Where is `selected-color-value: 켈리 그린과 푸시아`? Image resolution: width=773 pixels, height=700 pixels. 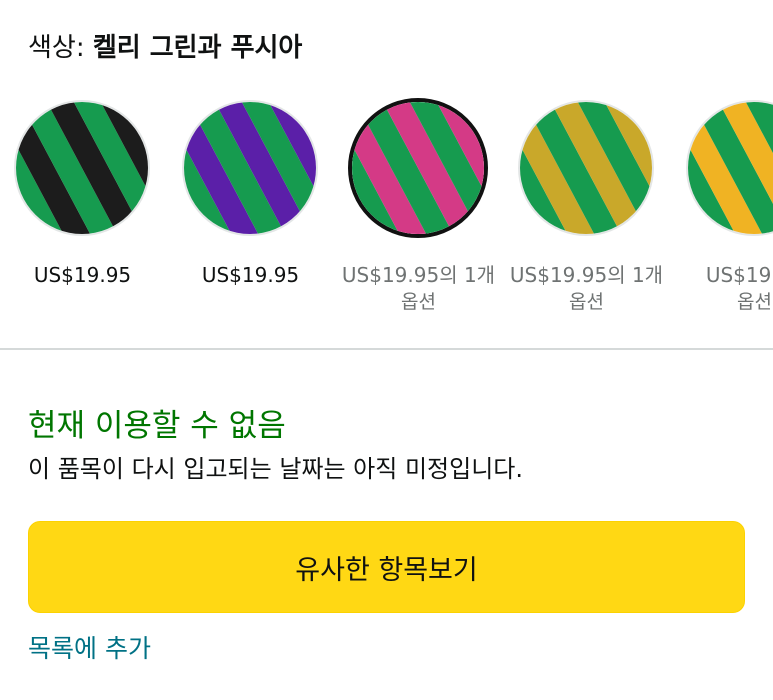 selected-color-value: 켈리 그린과 푸시아 is located at coordinates (197, 48).